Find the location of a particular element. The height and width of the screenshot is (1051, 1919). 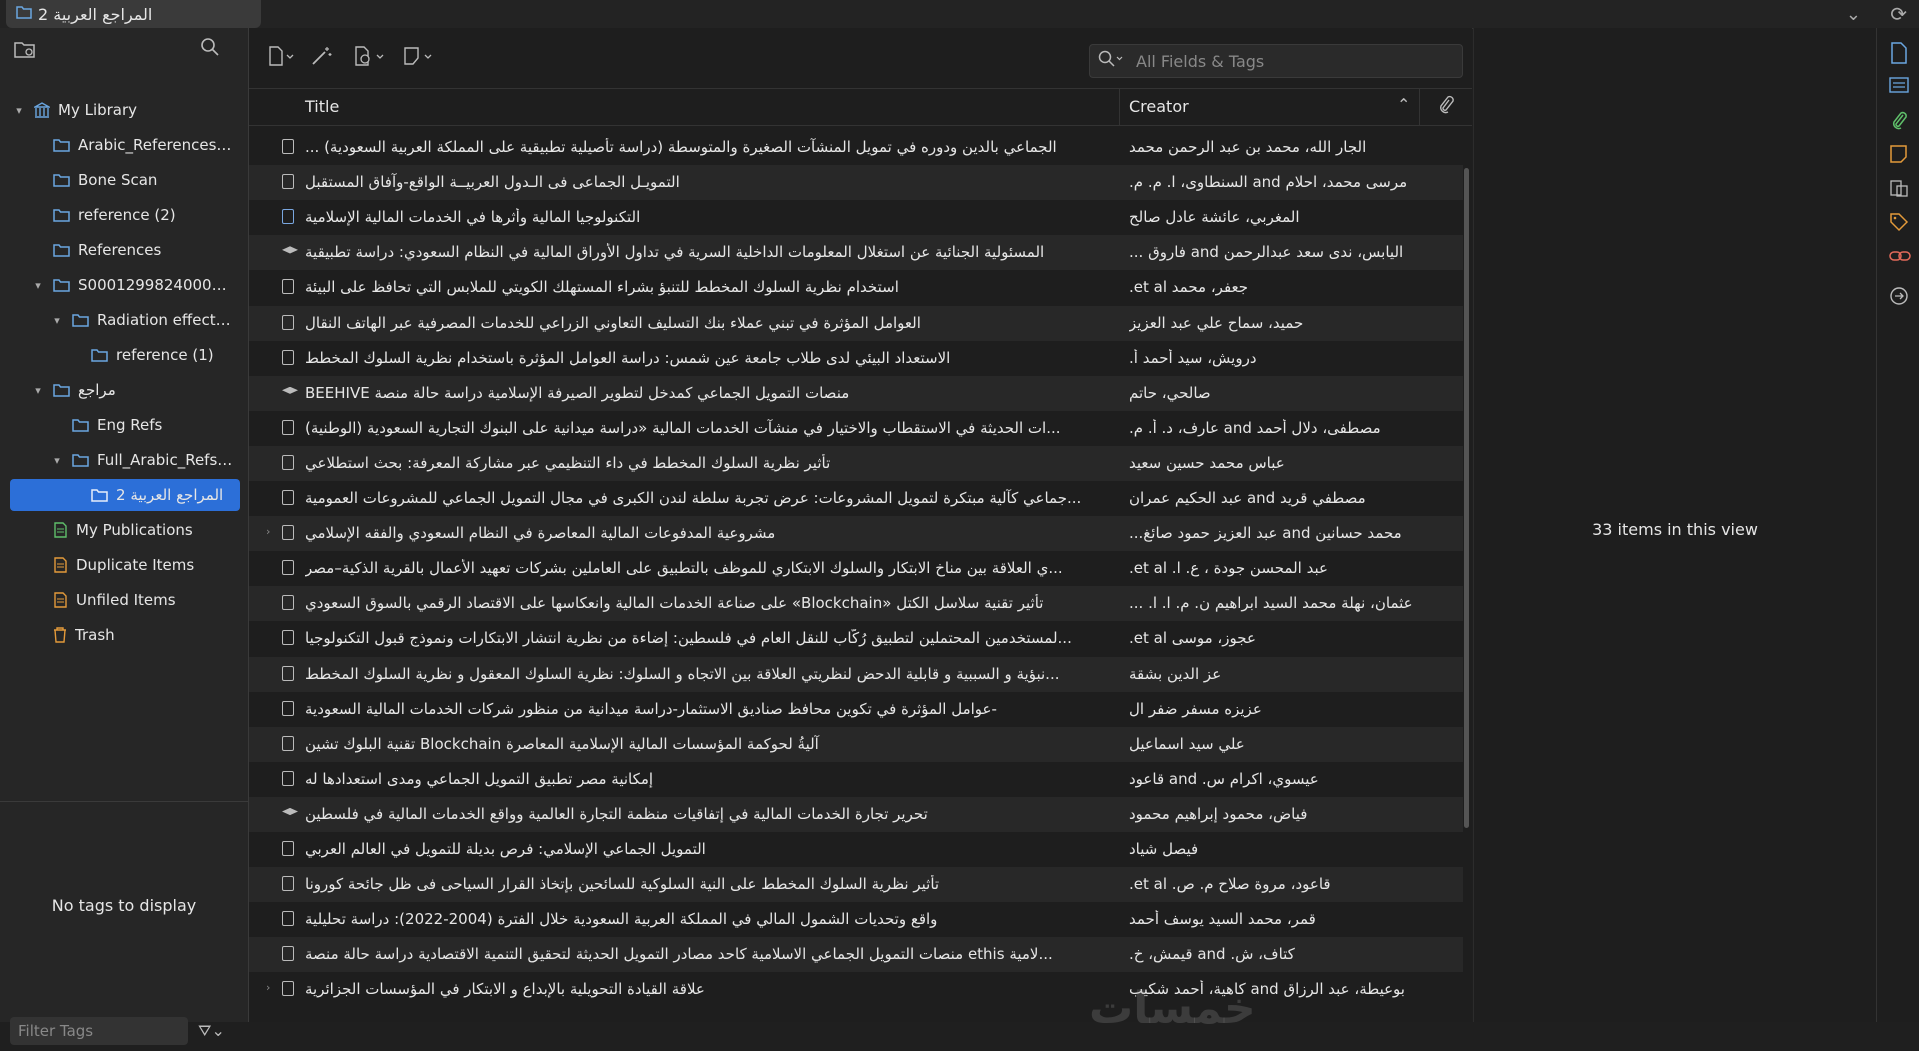

new-item-icon is located at coordinates (282, 58).